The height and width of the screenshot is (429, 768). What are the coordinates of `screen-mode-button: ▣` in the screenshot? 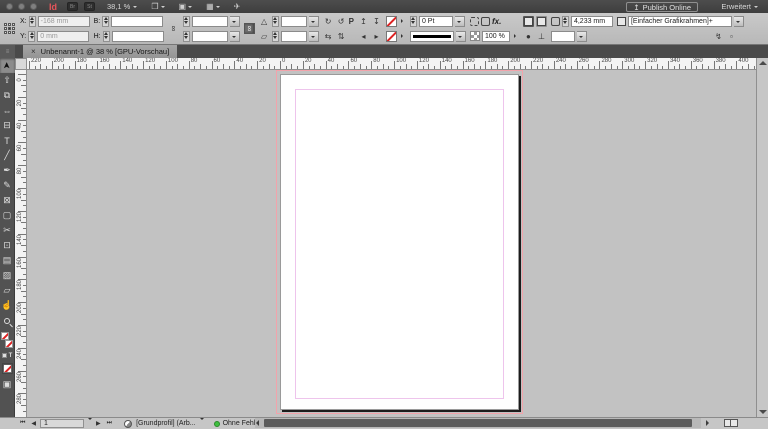 It's located at (186, 6).